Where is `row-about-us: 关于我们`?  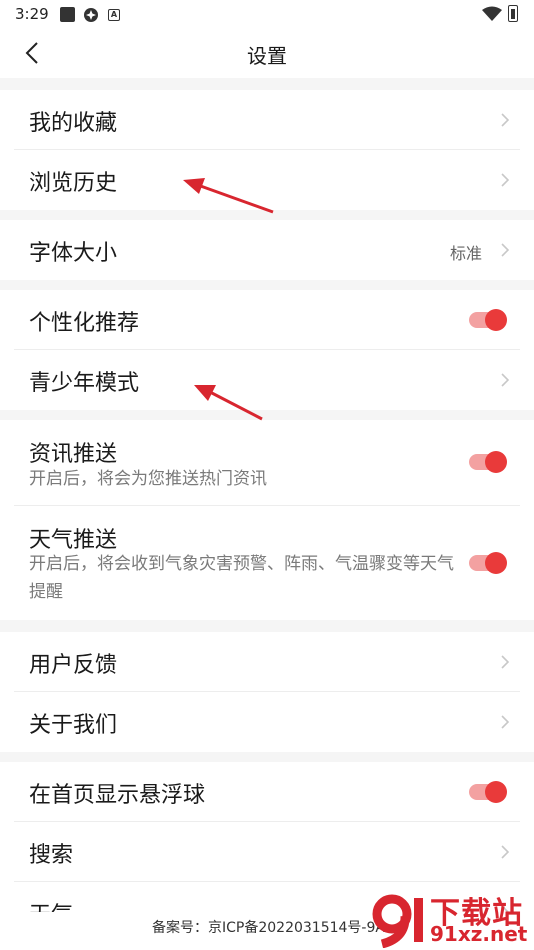 row-about-us: 关于我们 is located at coordinates (267, 722).